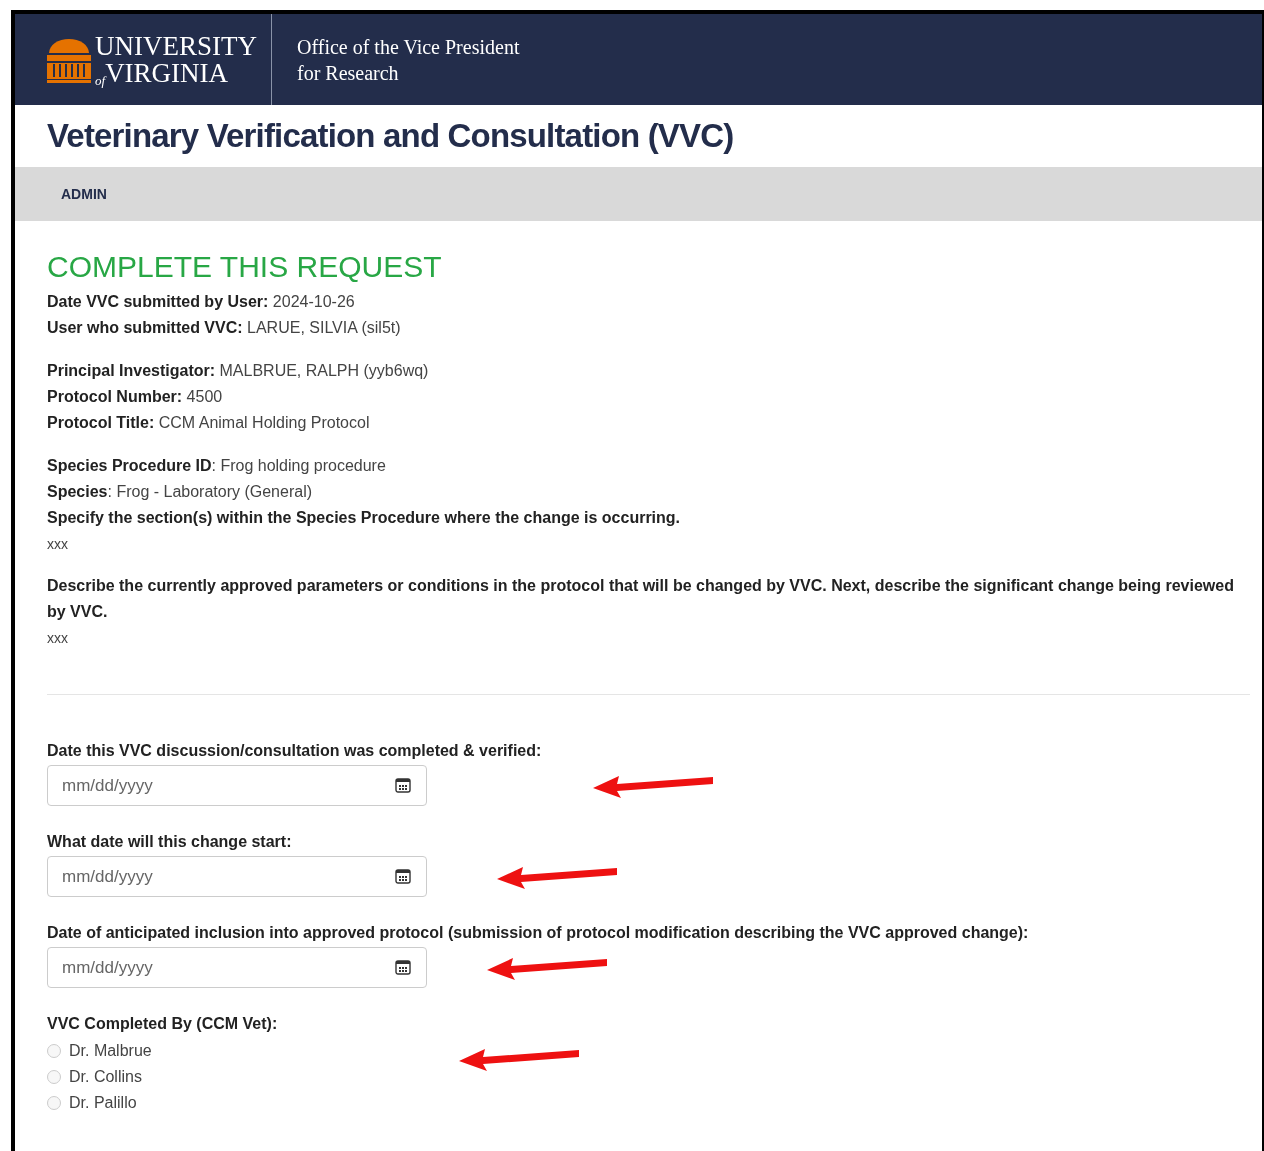 The image size is (1264, 1151). What do you see at coordinates (167, 73) in the screenshot?
I see `logo-text: VIRGINIA` at bounding box center [167, 73].